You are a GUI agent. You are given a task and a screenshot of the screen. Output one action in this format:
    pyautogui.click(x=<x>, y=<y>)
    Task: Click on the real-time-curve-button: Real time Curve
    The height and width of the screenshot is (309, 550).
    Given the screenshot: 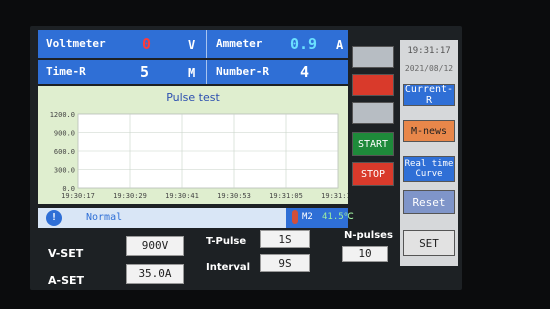 What is the action you would take?
    pyautogui.click(x=429, y=169)
    